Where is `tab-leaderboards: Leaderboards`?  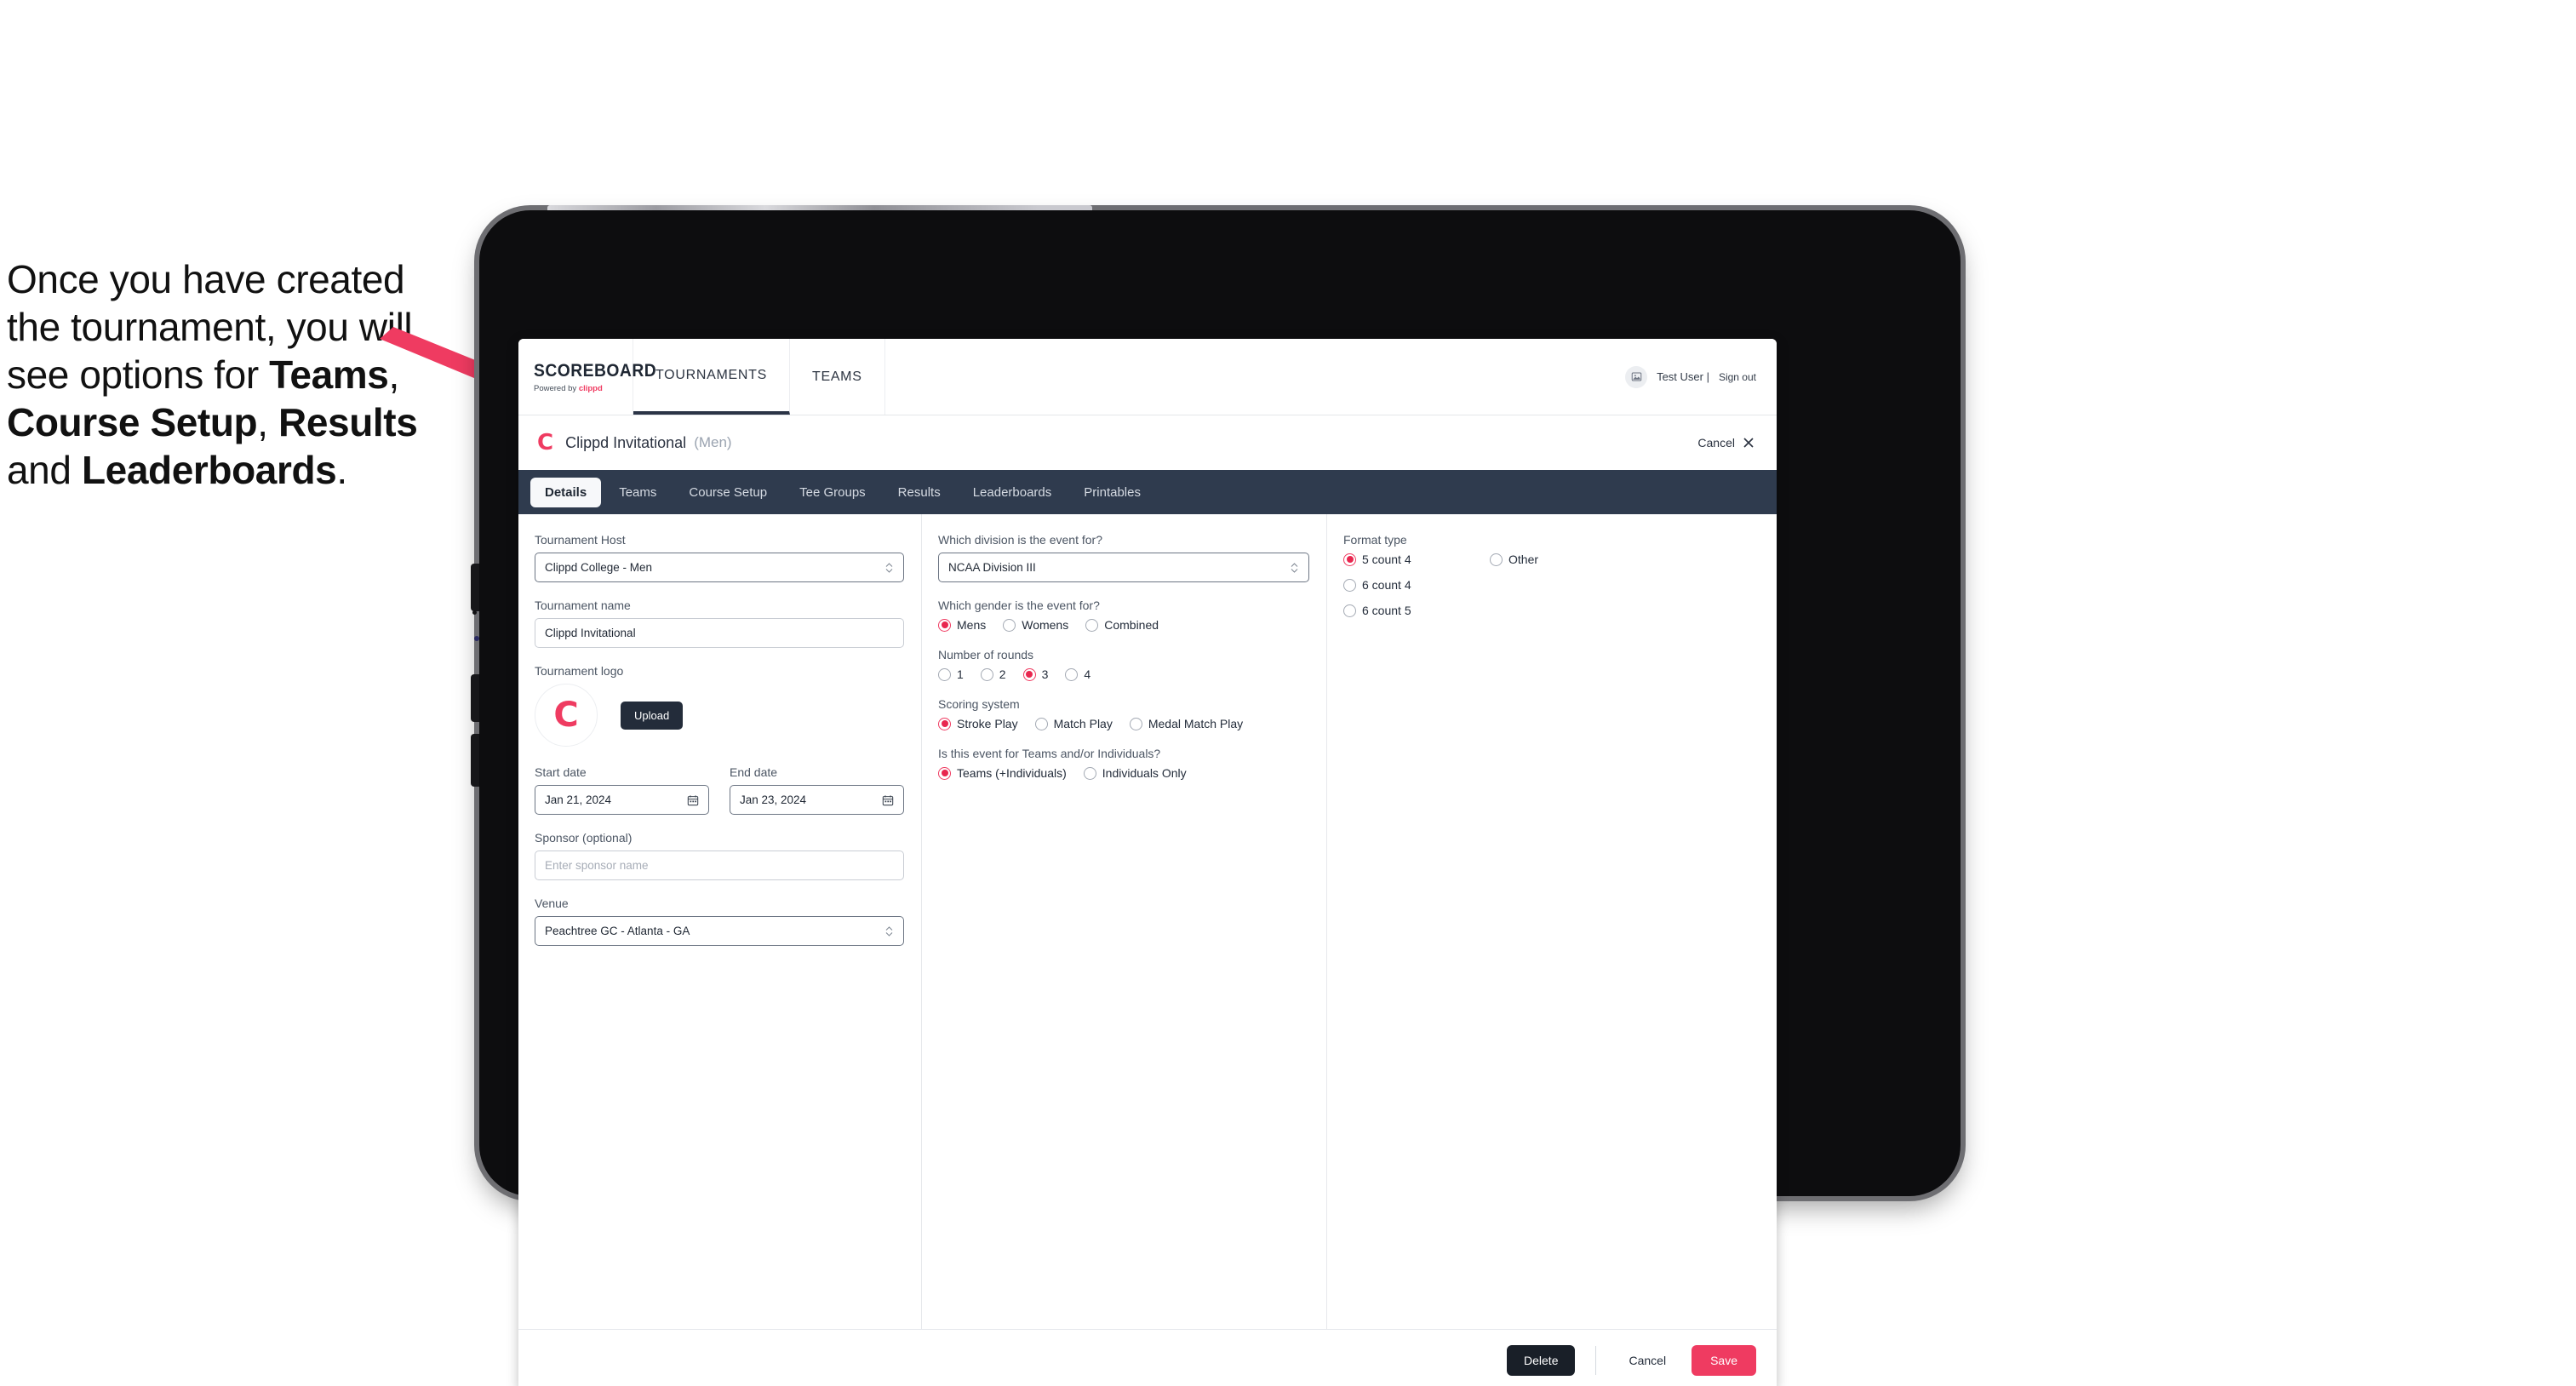
tab-leaderboards: Leaderboards is located at coordinates (1013, 492).